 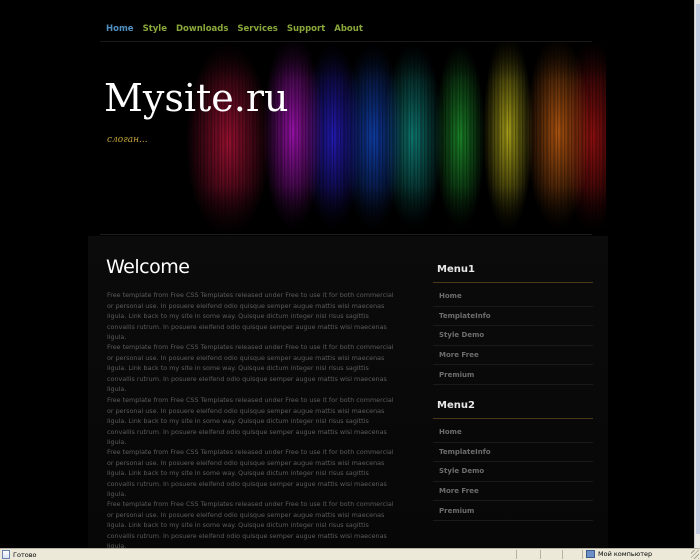 I want to click on status-left: Готово, so click(x=19, y=554).